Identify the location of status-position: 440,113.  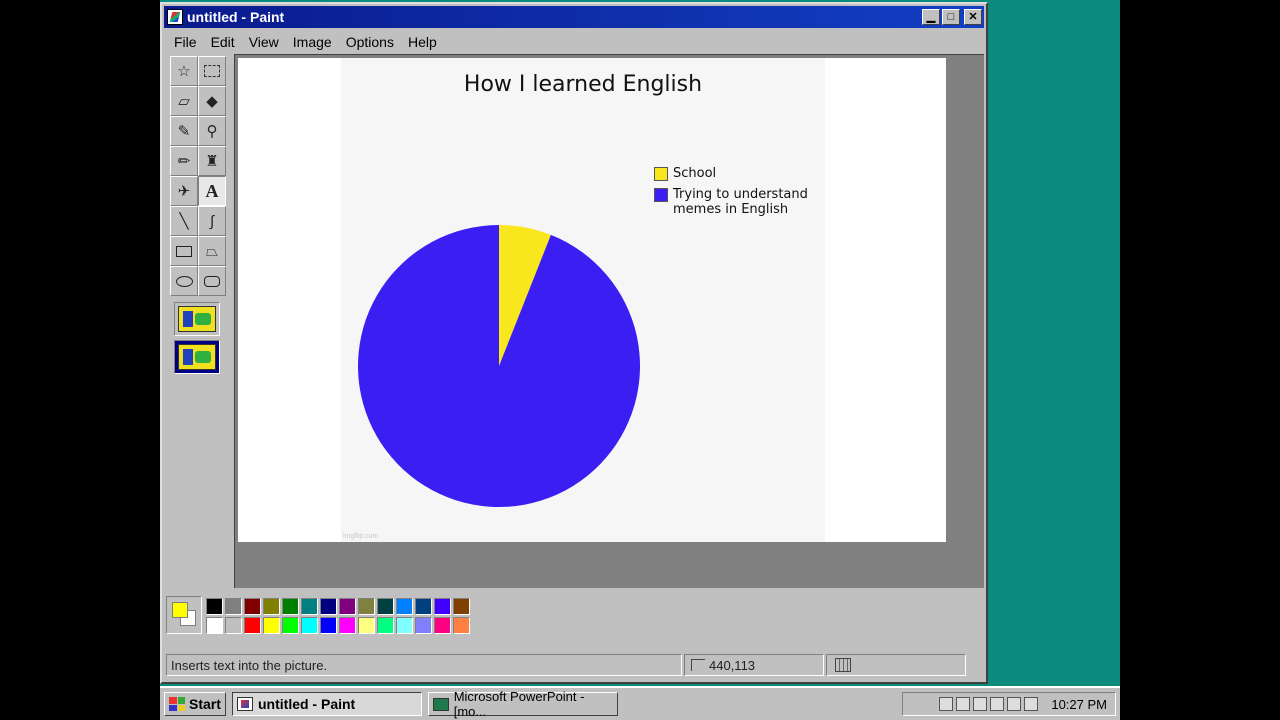
(754, 665).